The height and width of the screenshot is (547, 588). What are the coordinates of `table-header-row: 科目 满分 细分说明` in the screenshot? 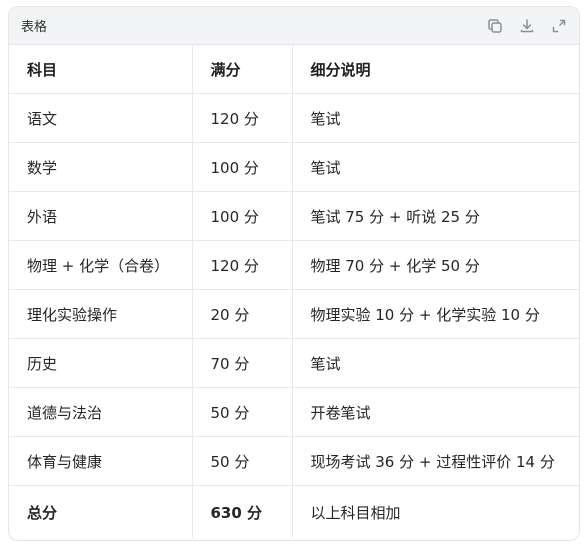 It's located at (294, 69).